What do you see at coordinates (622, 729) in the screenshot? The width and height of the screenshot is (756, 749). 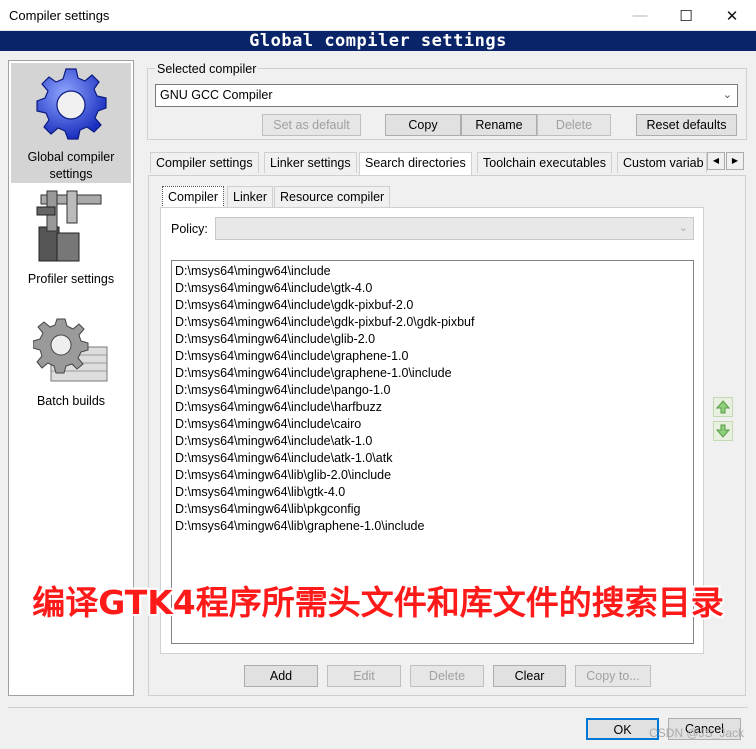 I see `ok-button: OK` at bounding box center [622, 729].